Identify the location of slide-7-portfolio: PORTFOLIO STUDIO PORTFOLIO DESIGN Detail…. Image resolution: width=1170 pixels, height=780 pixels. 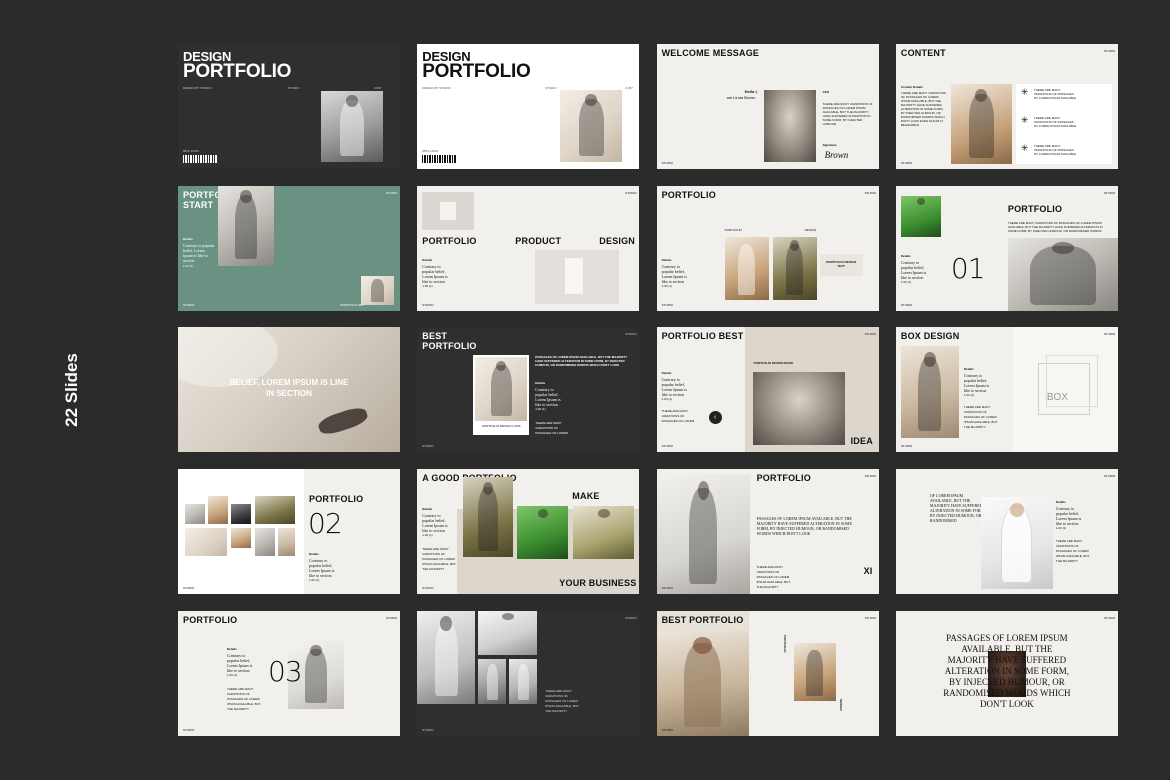
(767, 248).